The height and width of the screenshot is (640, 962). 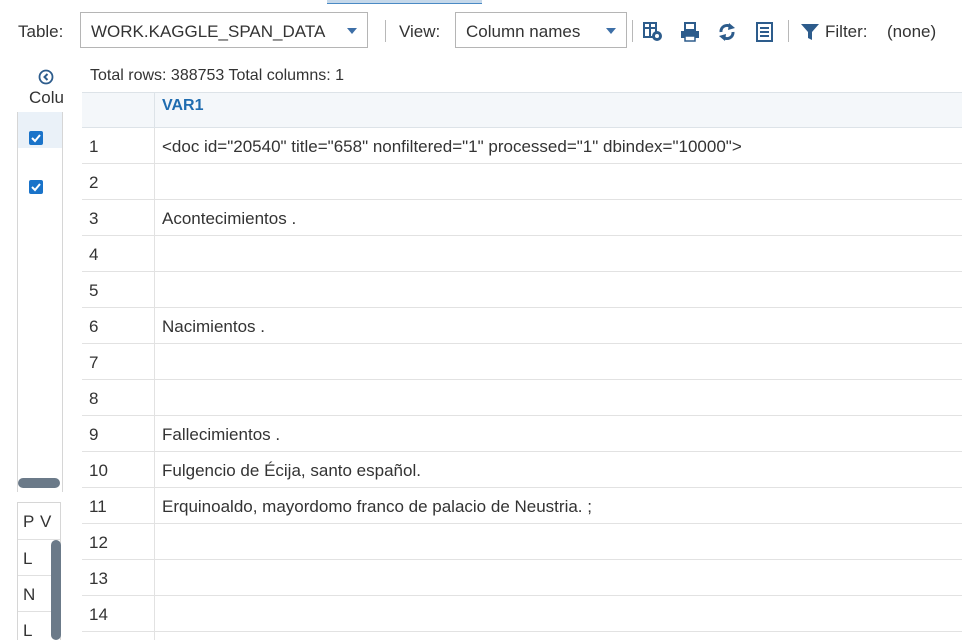 What do you see at coordinates (40, 302) in the screenshot?
I see `column-selection-list` at bounding box center [40, 302].